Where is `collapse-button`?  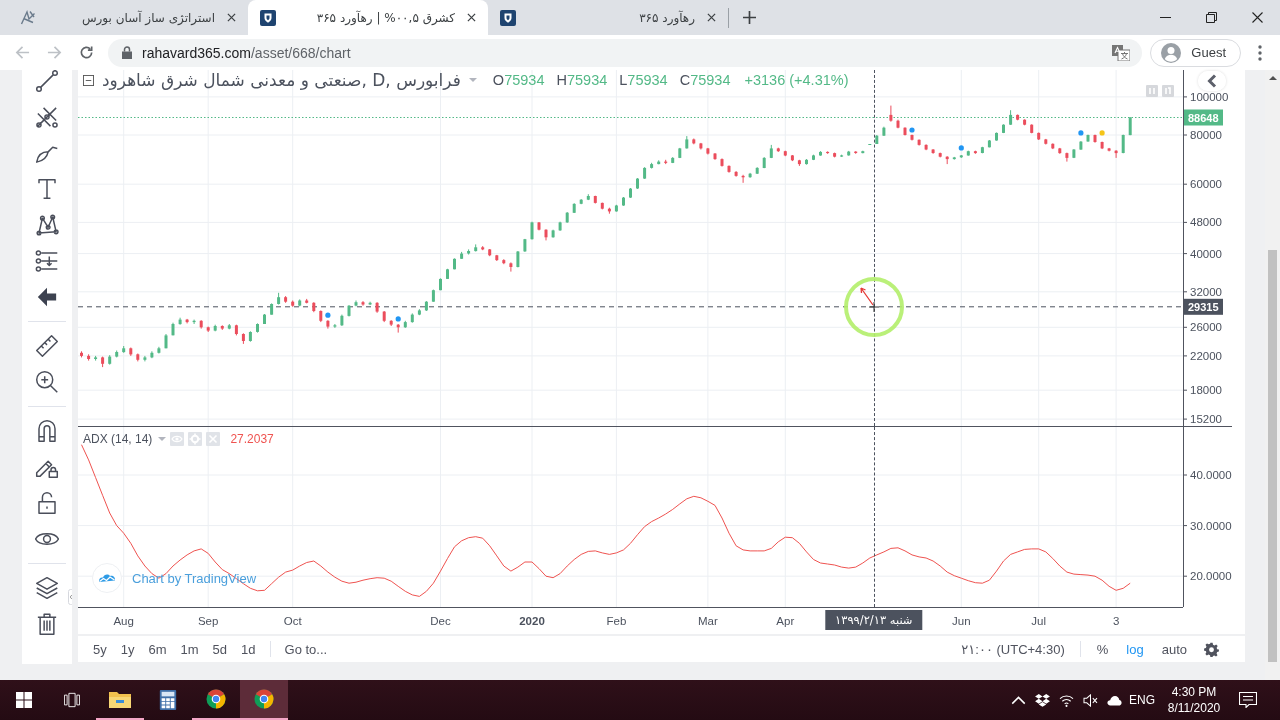 collapse-button is located at coordinates (1212, 81).